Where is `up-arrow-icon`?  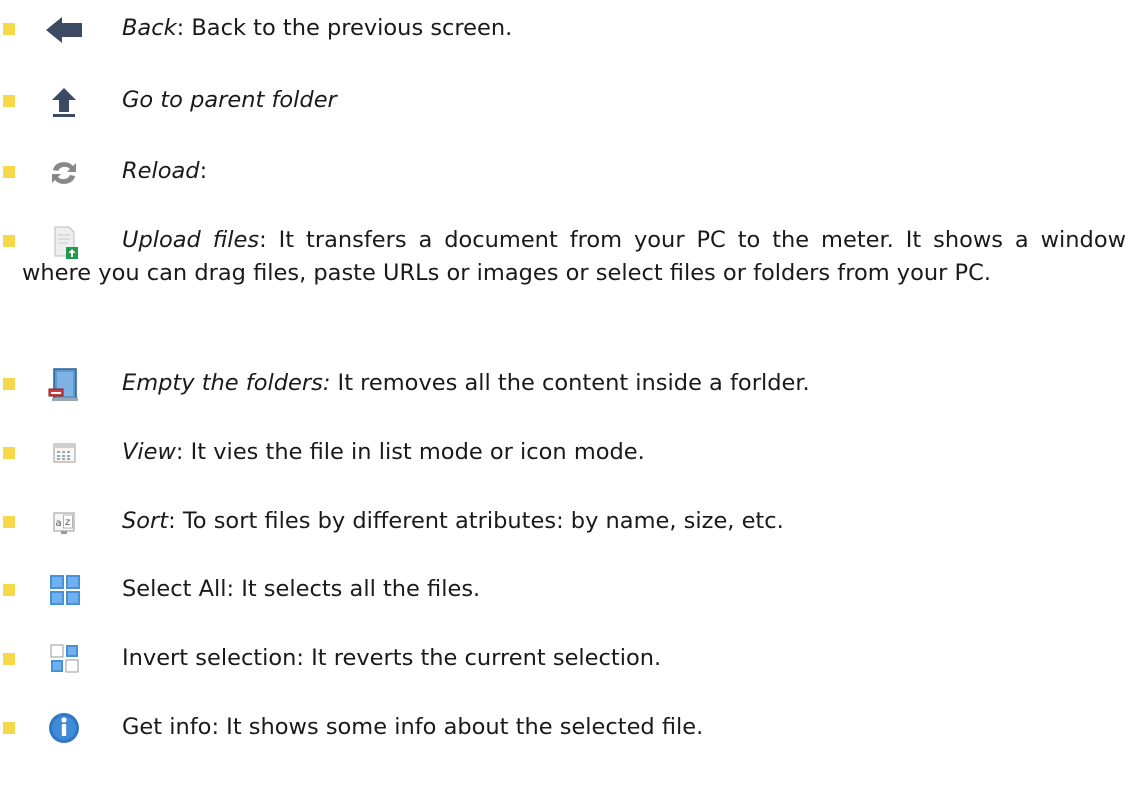
up-arrow-icon is located at coordinates (64, 102).